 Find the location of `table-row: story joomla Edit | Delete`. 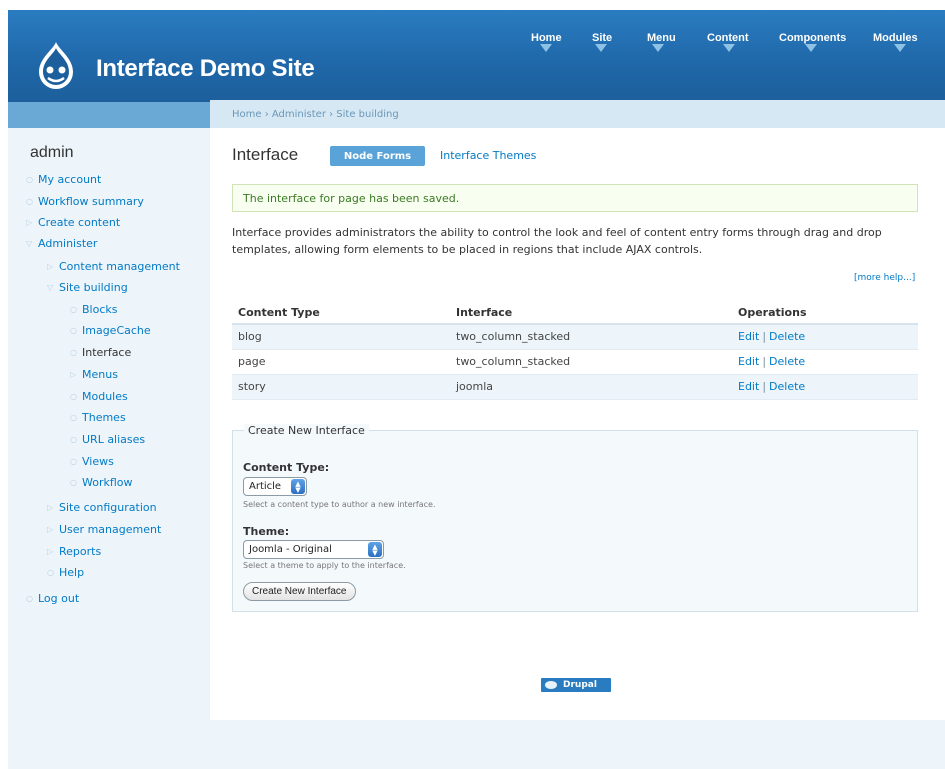

table-row: story joomla Edit | Delete is located at coordinates (575, 387).